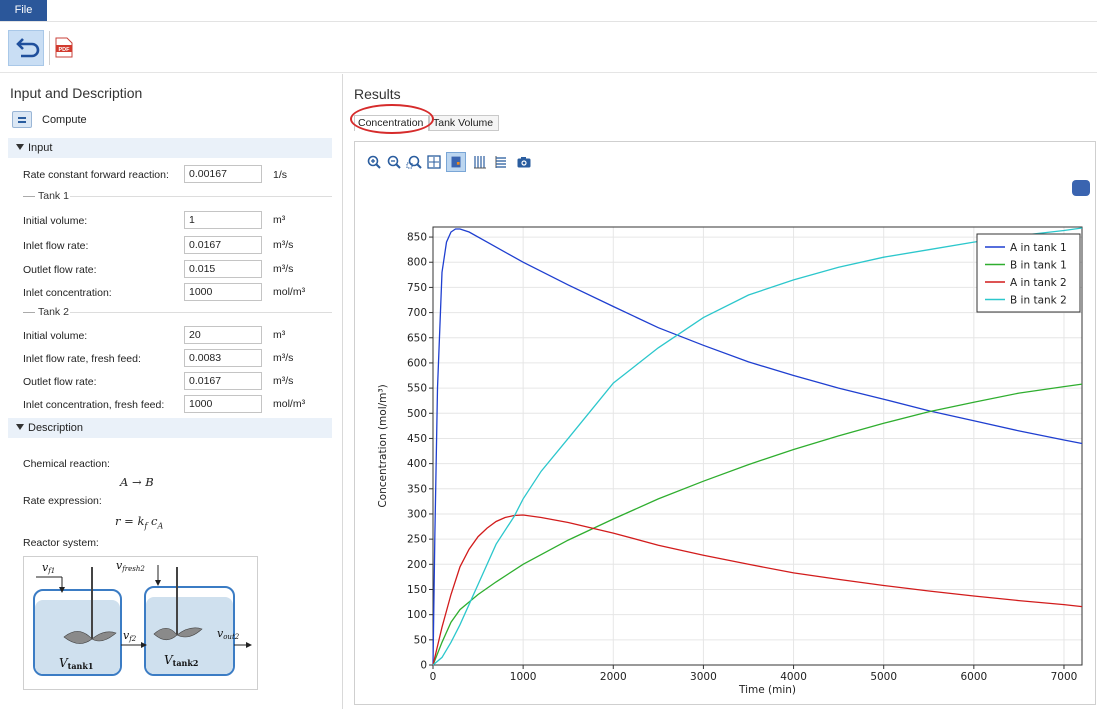 This screenshot has height=709, width=1097. I want to click on x-tick-label: 1000, so click(523, 677).